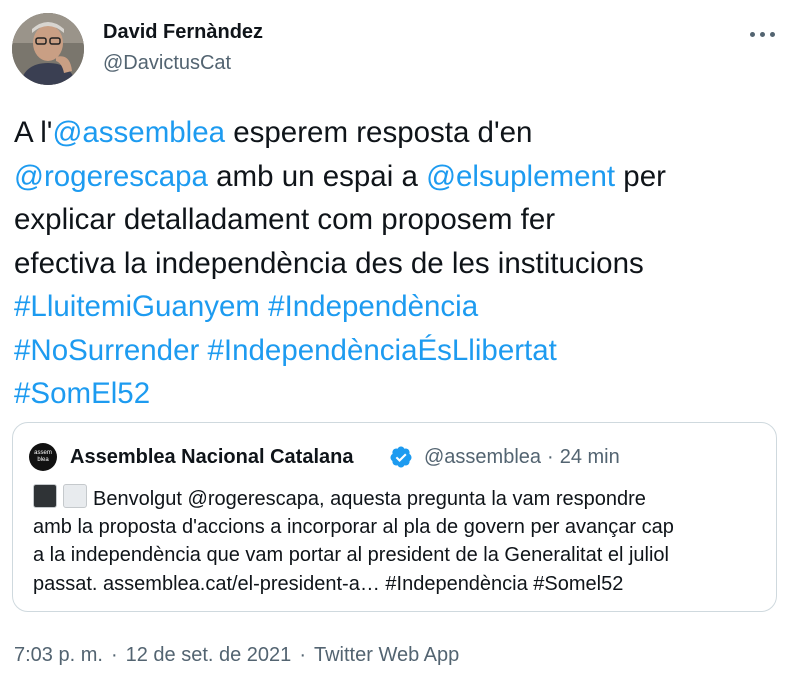 This screenshot has width=795, height=687. I want to click on author-handle: @DavictusCat, so click(167, 63).